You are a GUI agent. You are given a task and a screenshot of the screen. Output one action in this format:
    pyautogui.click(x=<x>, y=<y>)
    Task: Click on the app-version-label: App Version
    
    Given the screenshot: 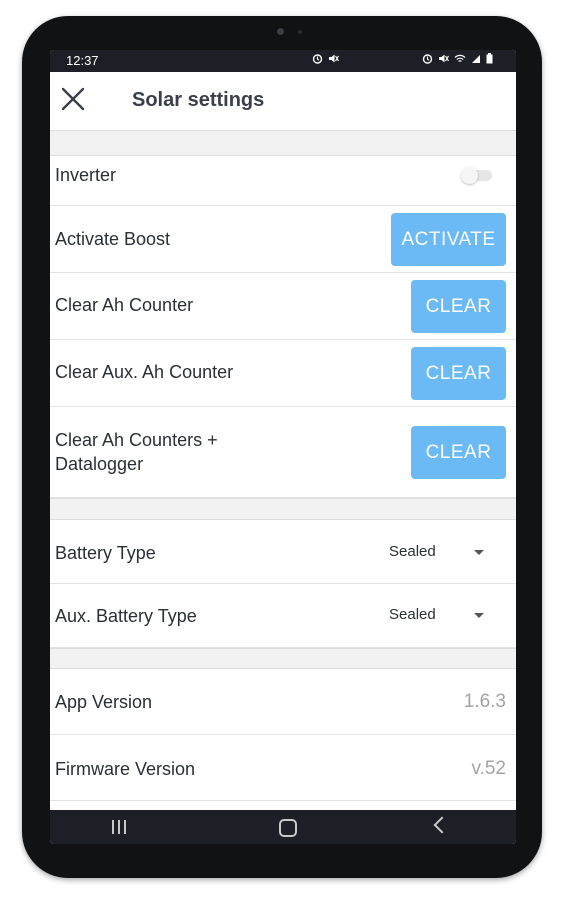 What is the action you would take?
    pyautogui.click(x=104, y=702)
    